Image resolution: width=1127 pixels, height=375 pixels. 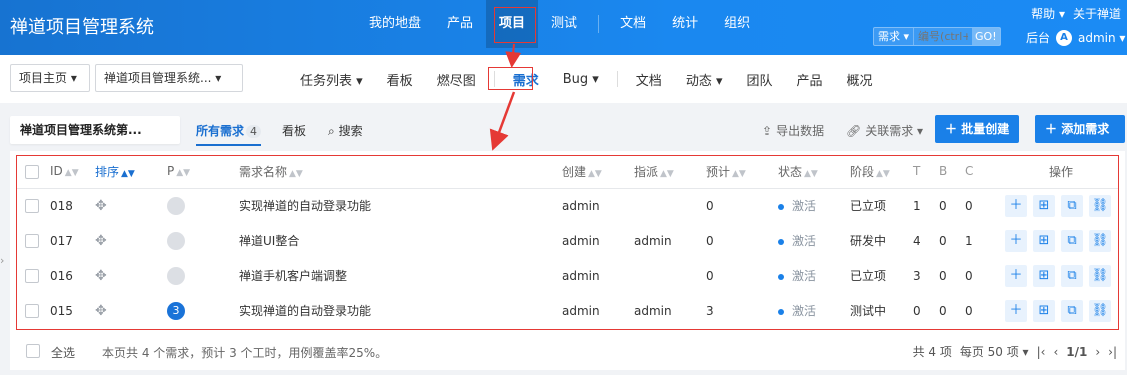 I want to click on top-links: 帮助 ▾ 关于禅道, so click(x=1076, y=13).